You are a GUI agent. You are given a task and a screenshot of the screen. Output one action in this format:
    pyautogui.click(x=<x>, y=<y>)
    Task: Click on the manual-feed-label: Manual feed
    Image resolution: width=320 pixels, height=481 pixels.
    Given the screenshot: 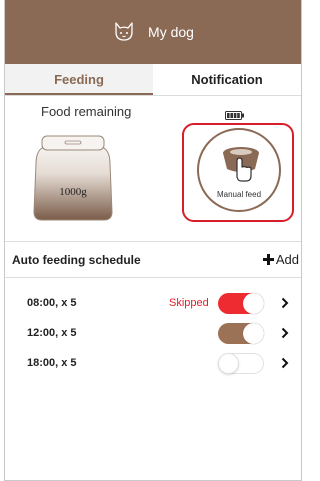 What is the action you would take?
    pyautogui.click(x=239, y=194)
    